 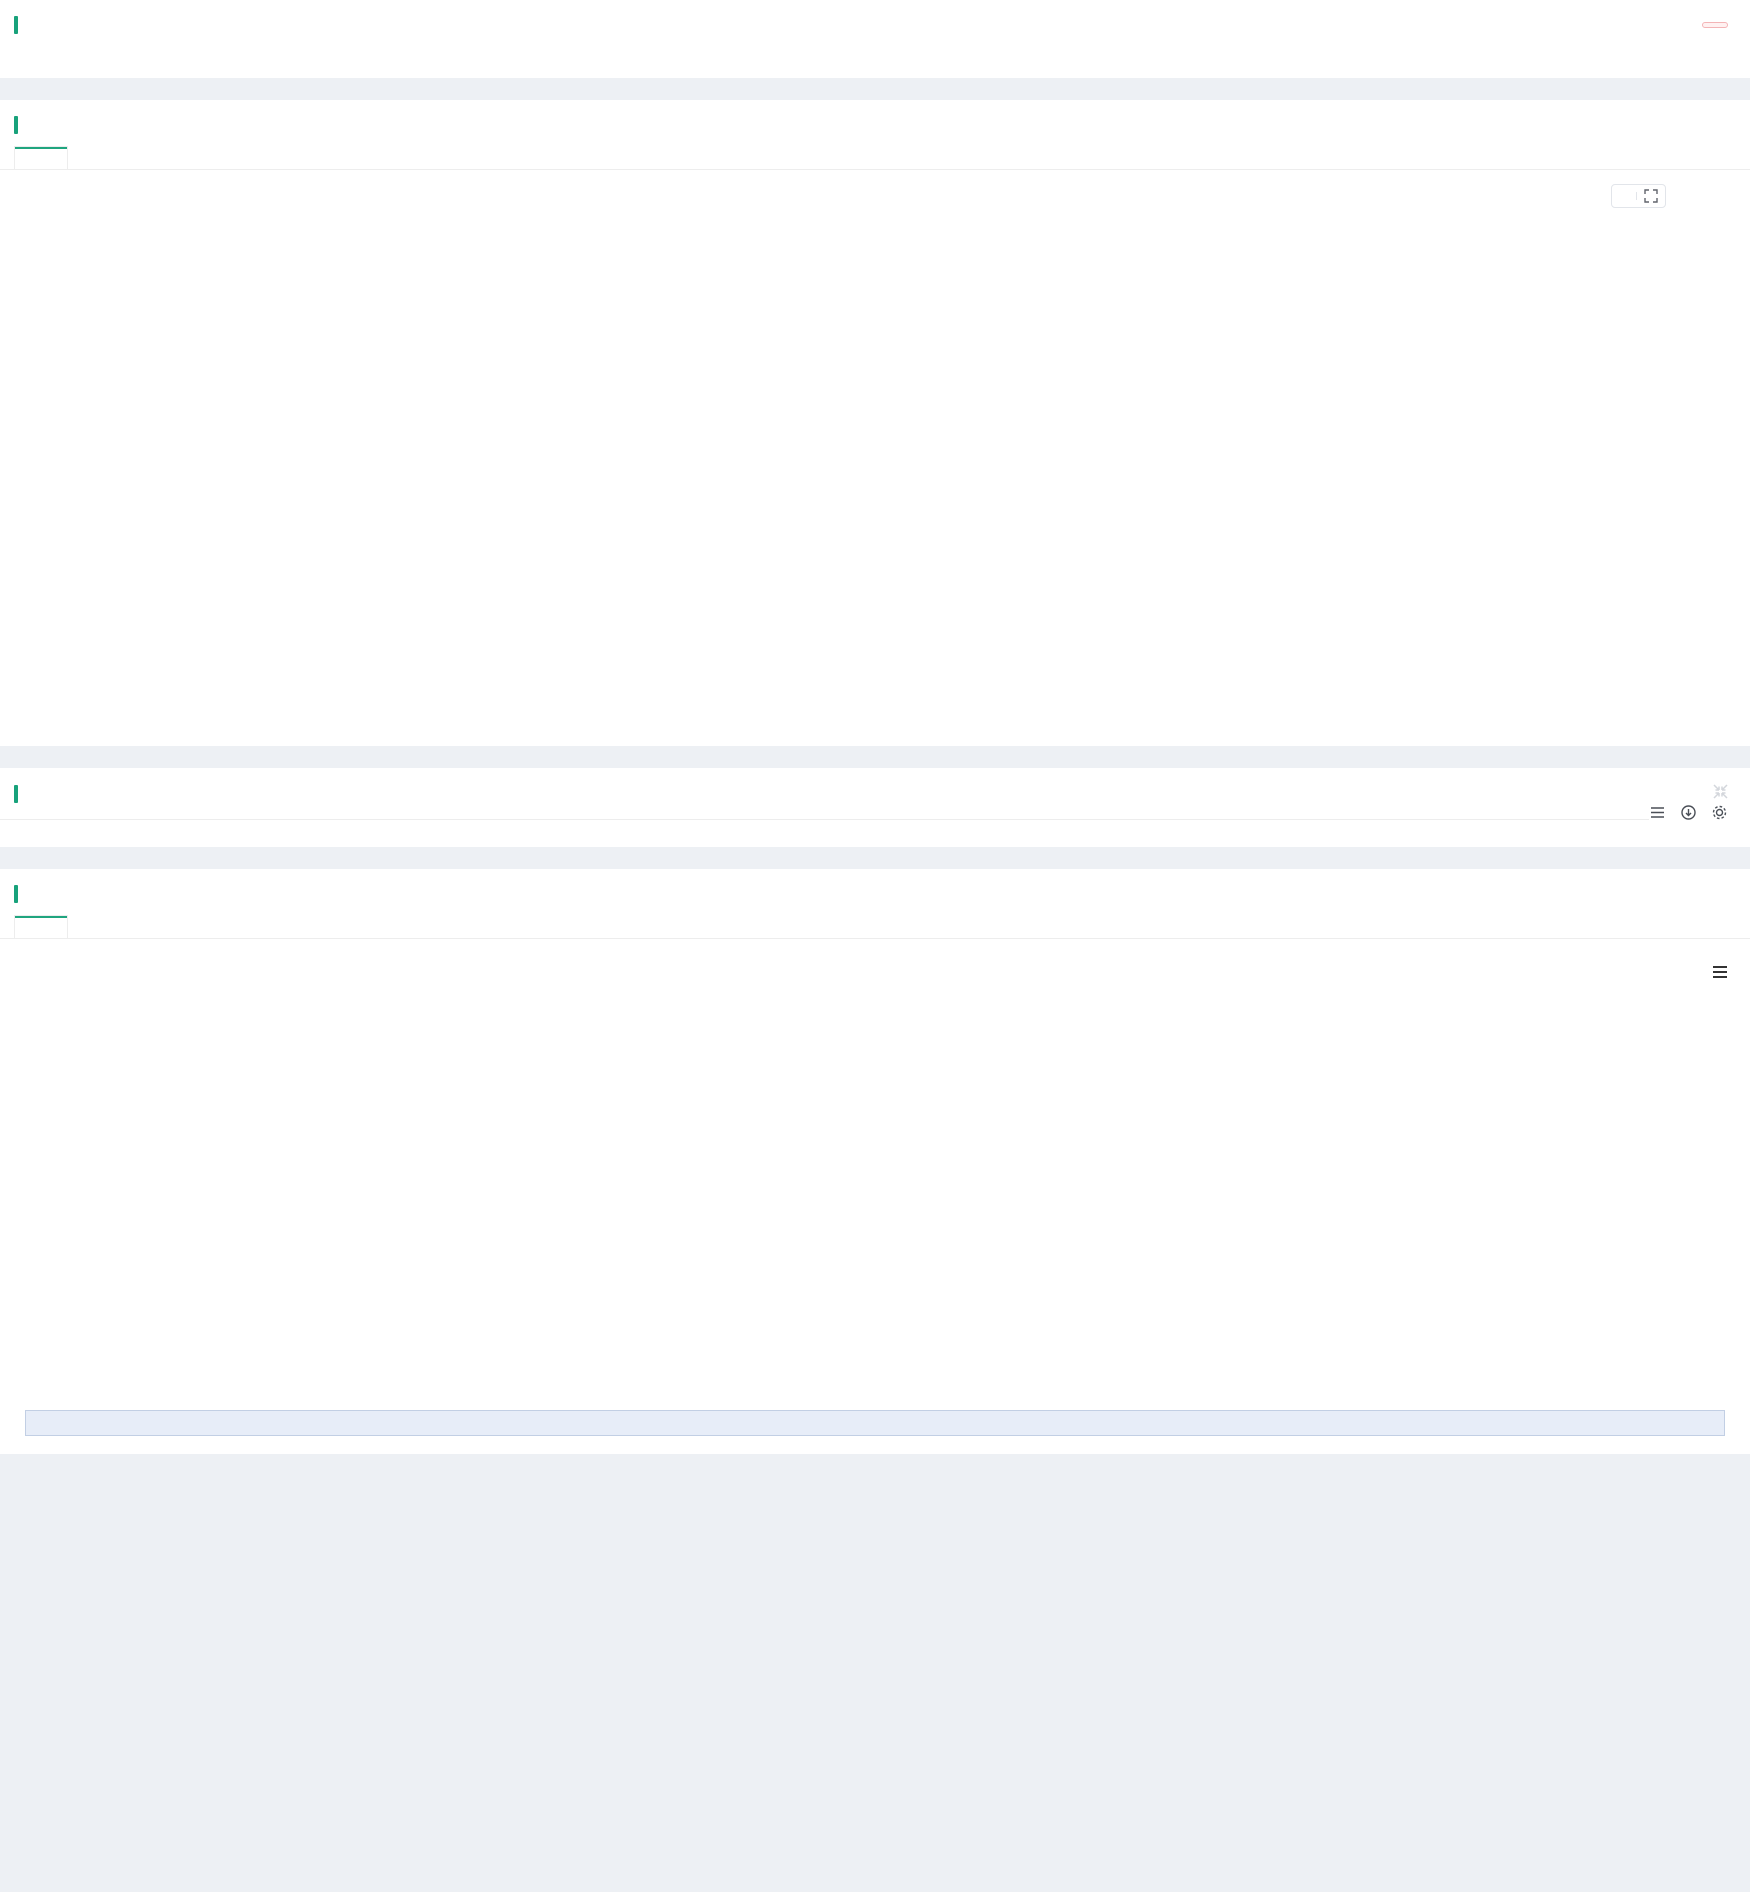 I want to click on earnings-tabbar, so click(x=875, y=927).